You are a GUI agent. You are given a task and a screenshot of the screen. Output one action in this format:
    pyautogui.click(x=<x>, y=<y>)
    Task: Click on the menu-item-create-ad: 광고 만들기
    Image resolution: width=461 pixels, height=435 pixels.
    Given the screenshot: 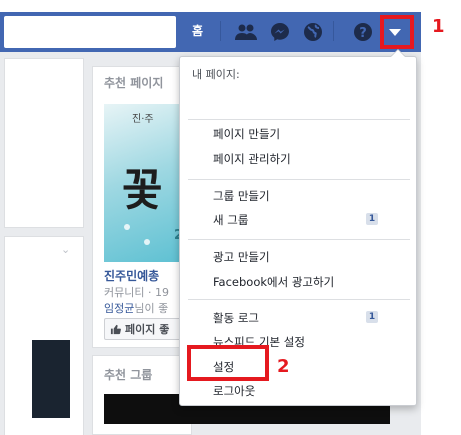 What is the action you would take?
    pyautogui.click(x=241, y=257)
    